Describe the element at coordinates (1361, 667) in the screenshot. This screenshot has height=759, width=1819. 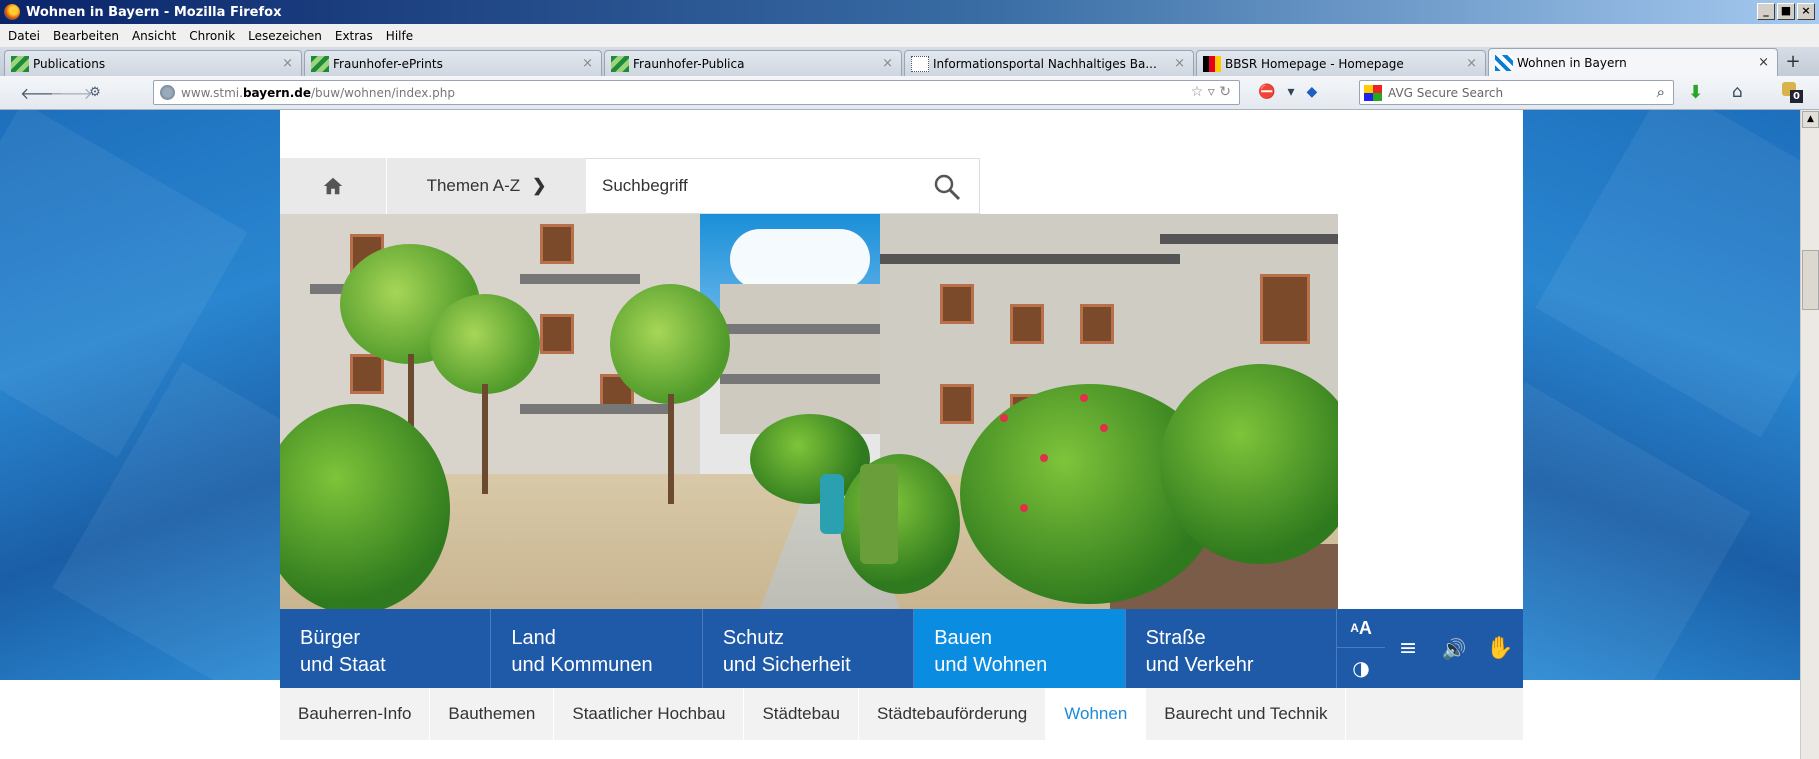
I see `contrast-icon: ◑` at that location.